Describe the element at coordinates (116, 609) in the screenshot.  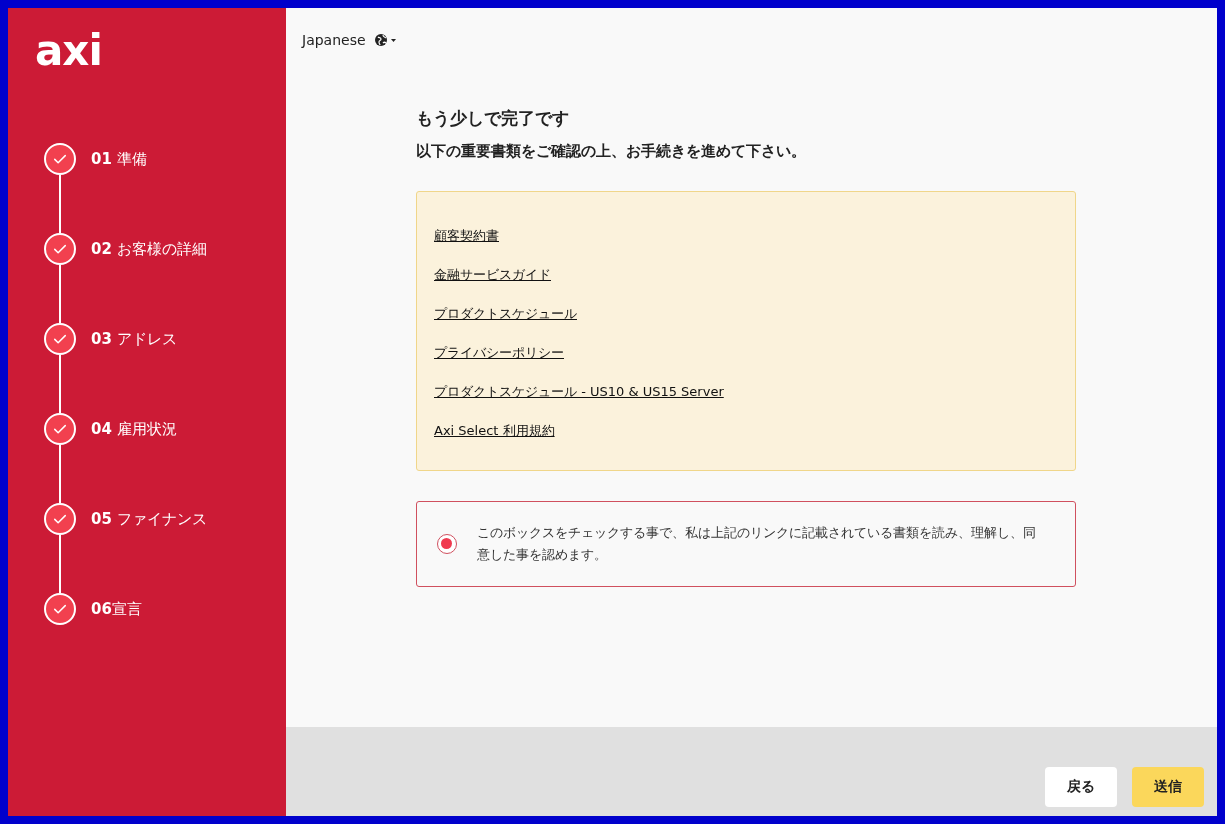
I see `step-label: 06宣言` at that location.